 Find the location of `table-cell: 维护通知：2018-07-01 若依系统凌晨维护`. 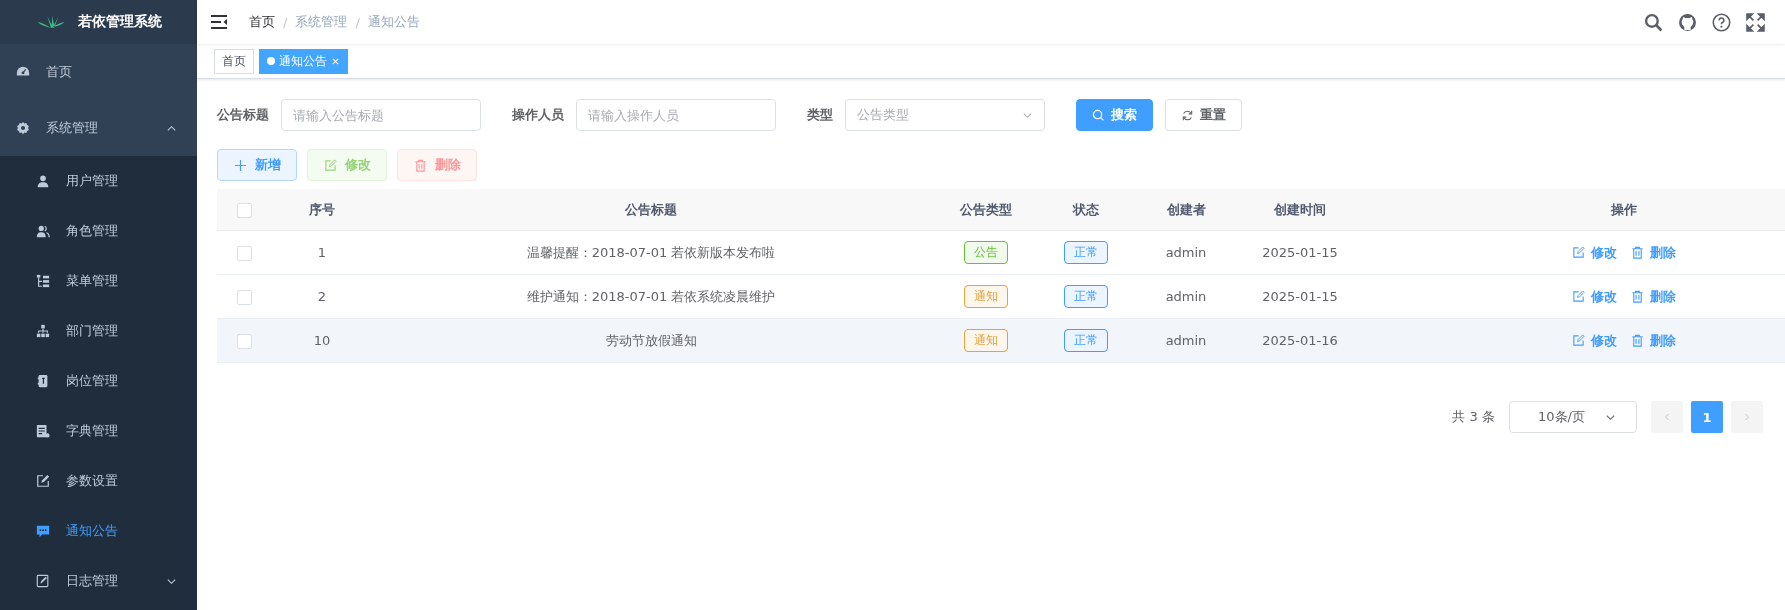

table-cell: 维护通知：2018-07-01 若依系统凌晨维护 is located at coordinates (651, 296).